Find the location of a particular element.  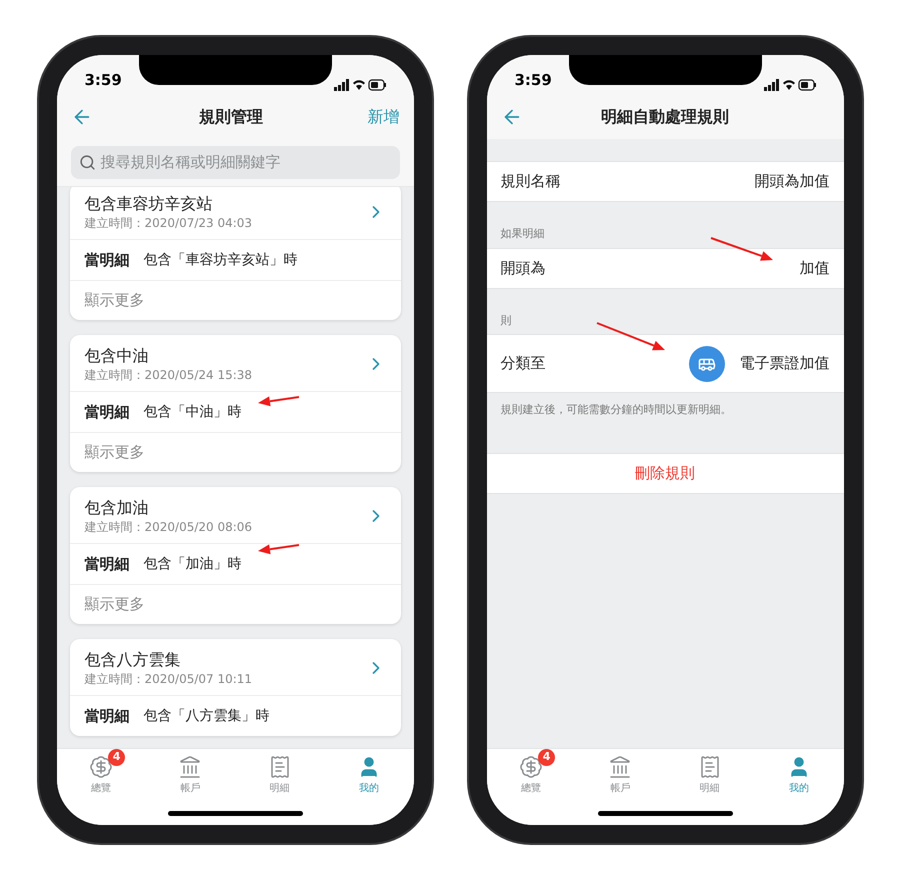

search-icon is located at coordinates (87, 162).